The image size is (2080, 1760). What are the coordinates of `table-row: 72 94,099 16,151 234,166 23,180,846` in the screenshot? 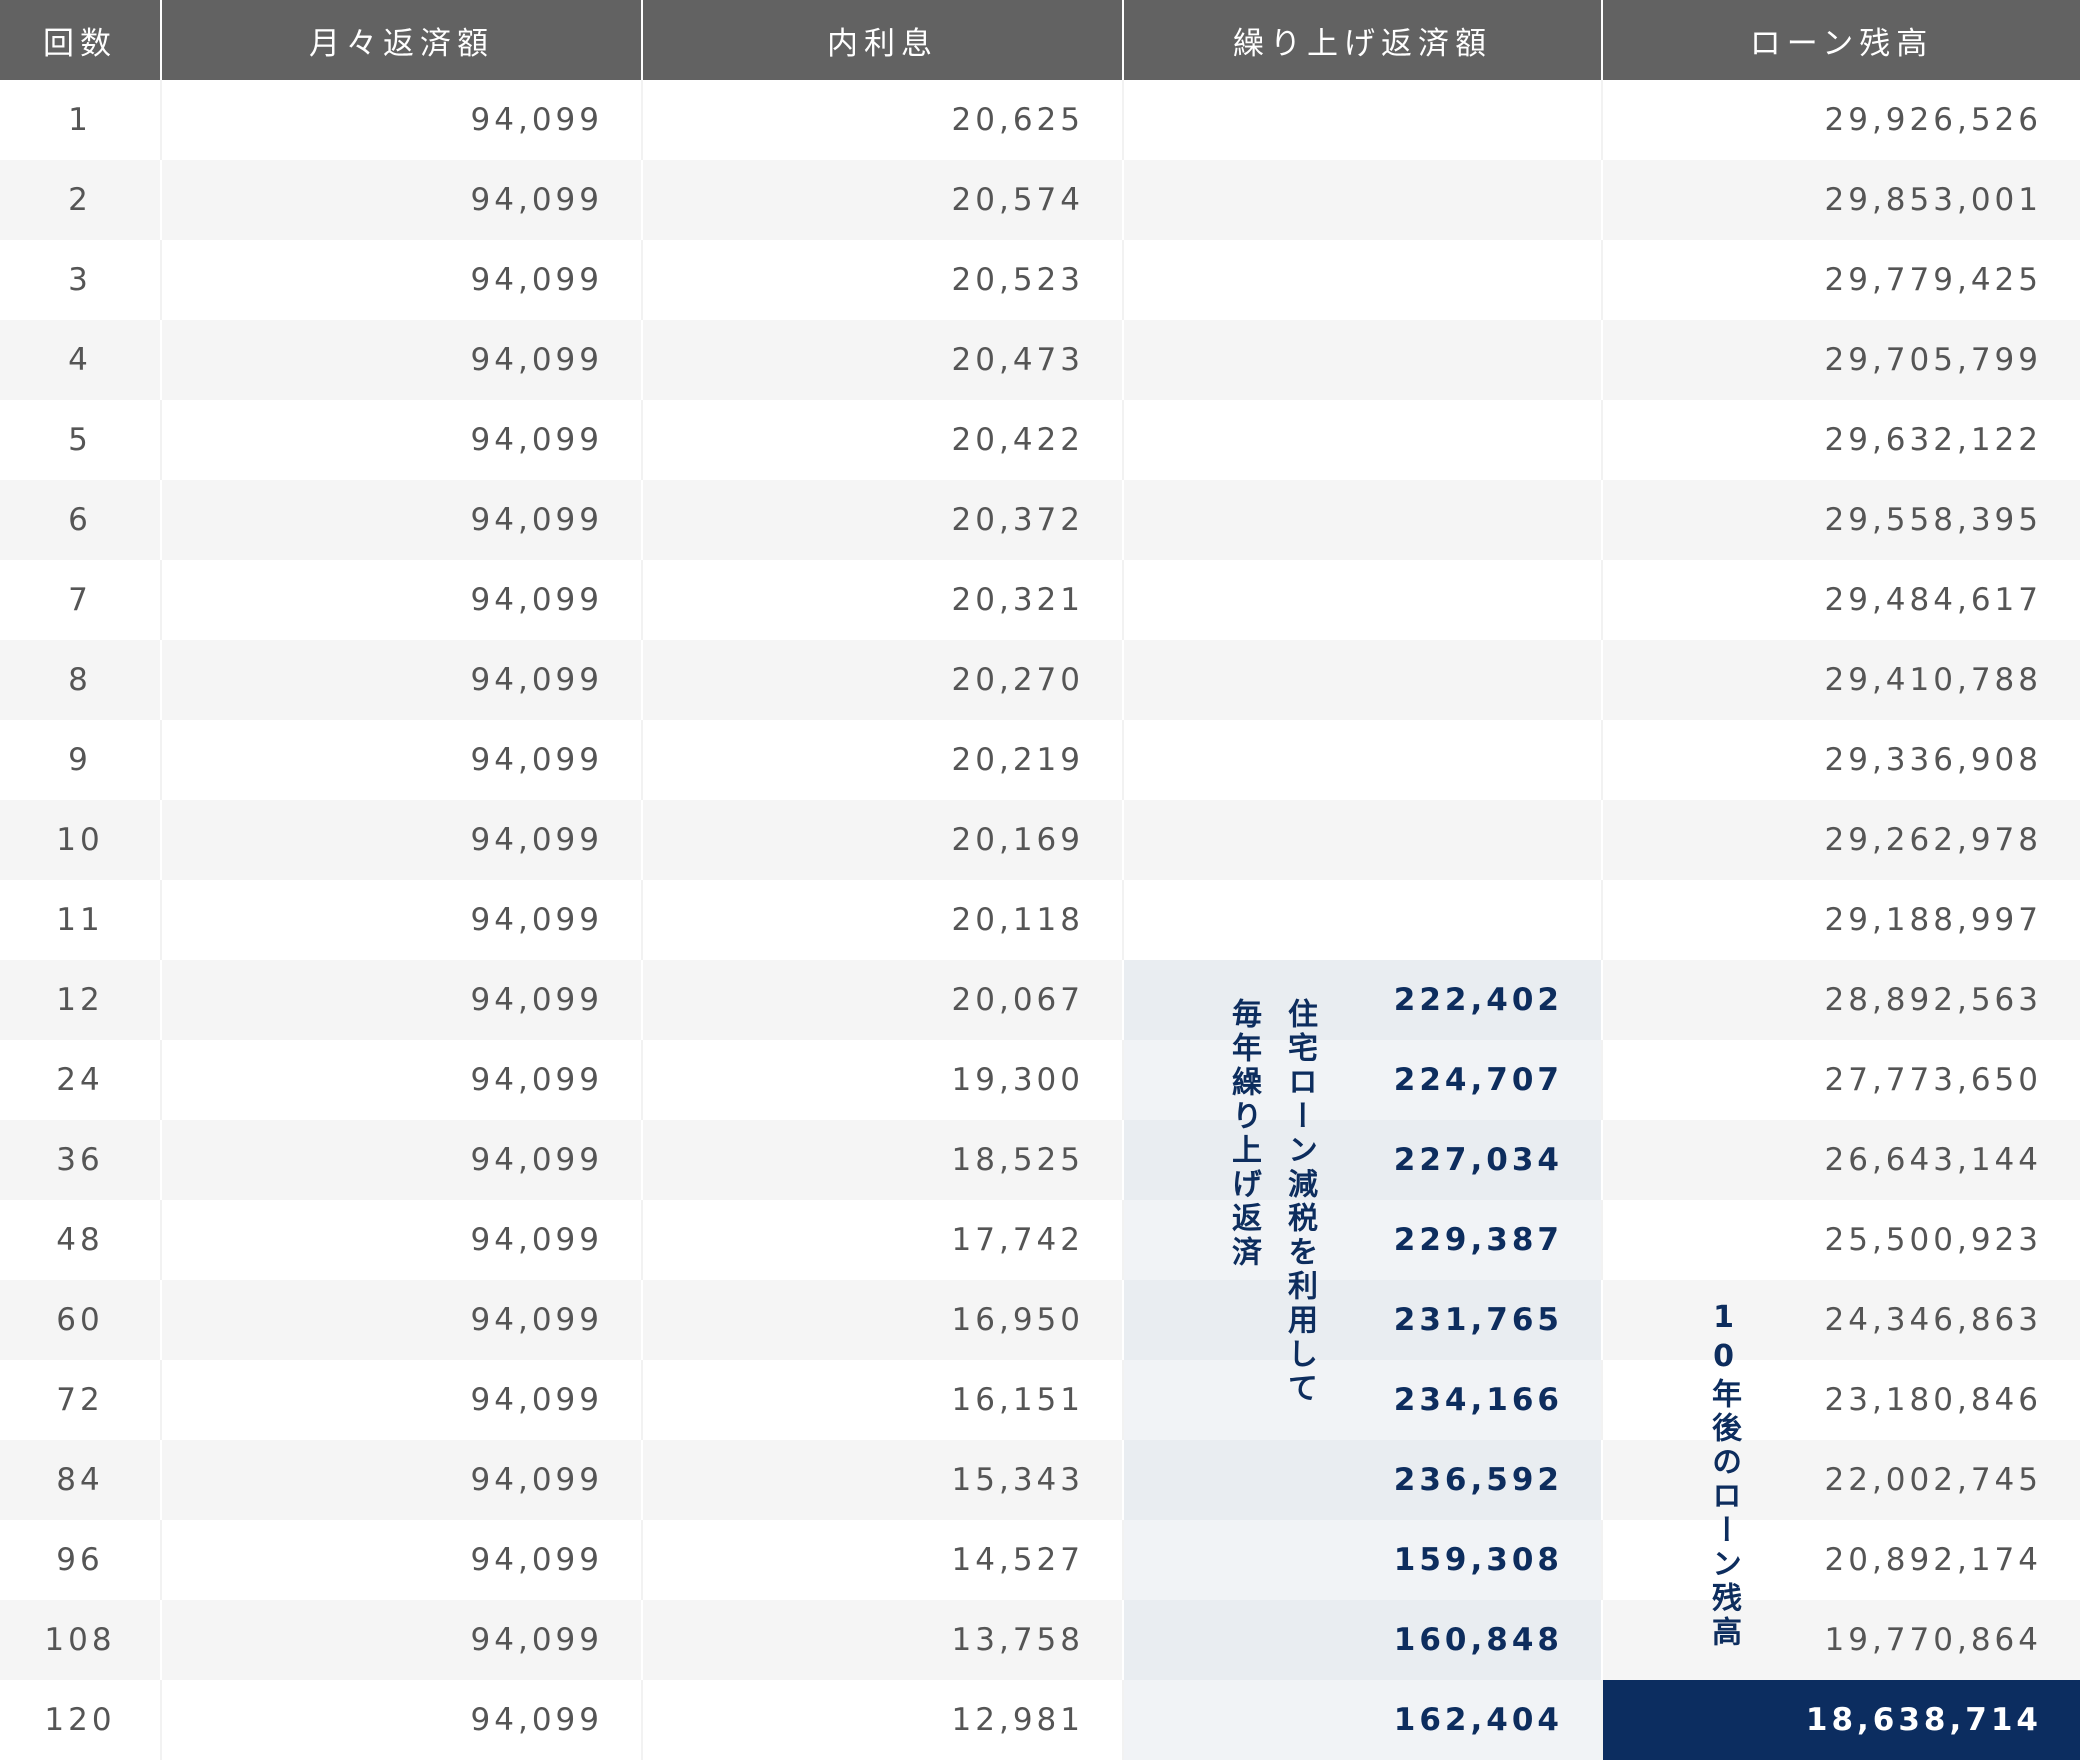 It's located at (1040, 1400).